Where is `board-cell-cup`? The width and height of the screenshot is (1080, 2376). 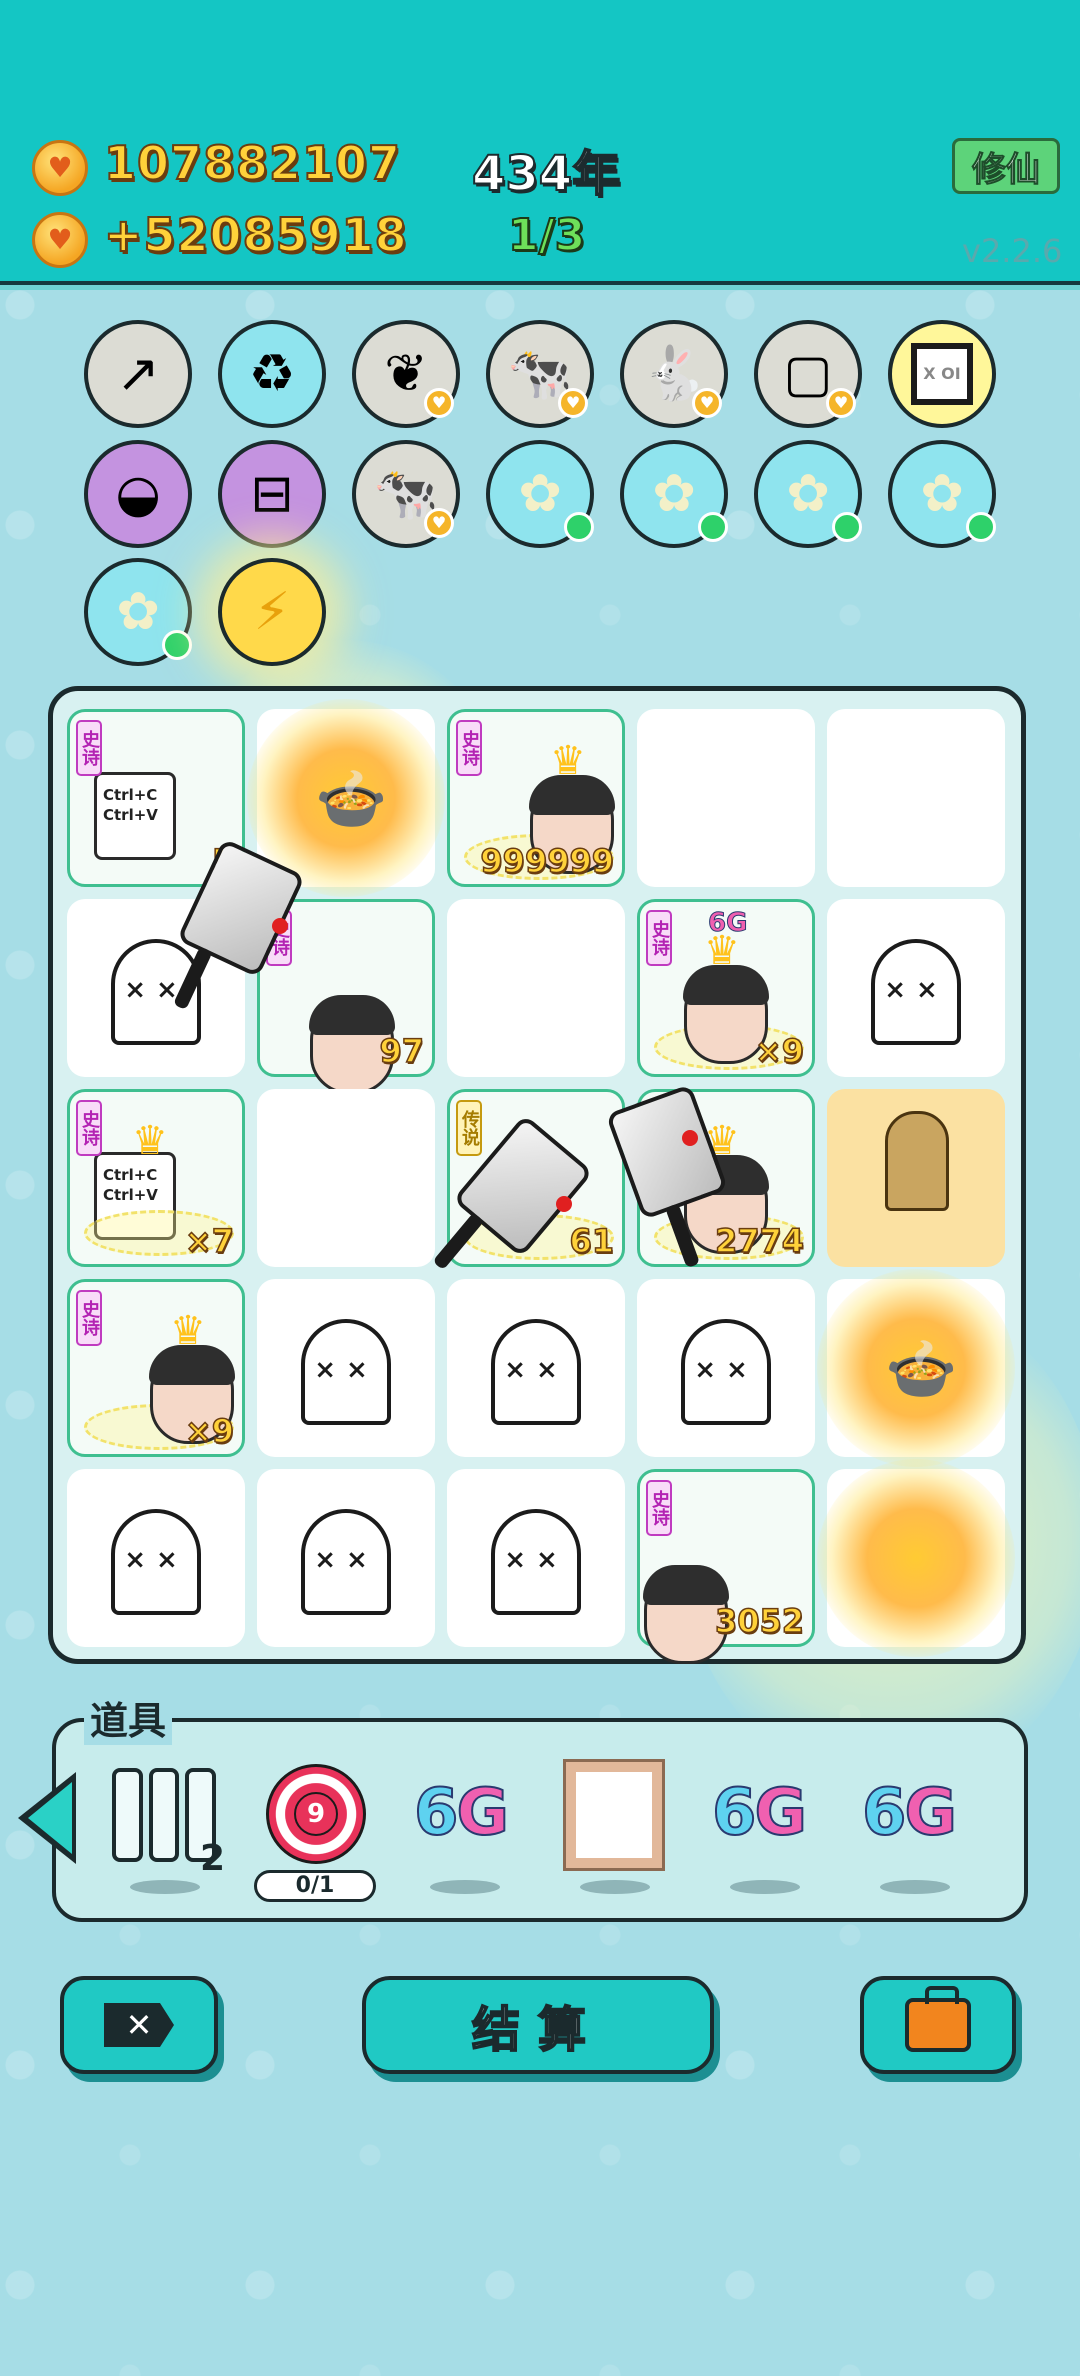
board-cell-cup is located at coordinates (916, 1178).